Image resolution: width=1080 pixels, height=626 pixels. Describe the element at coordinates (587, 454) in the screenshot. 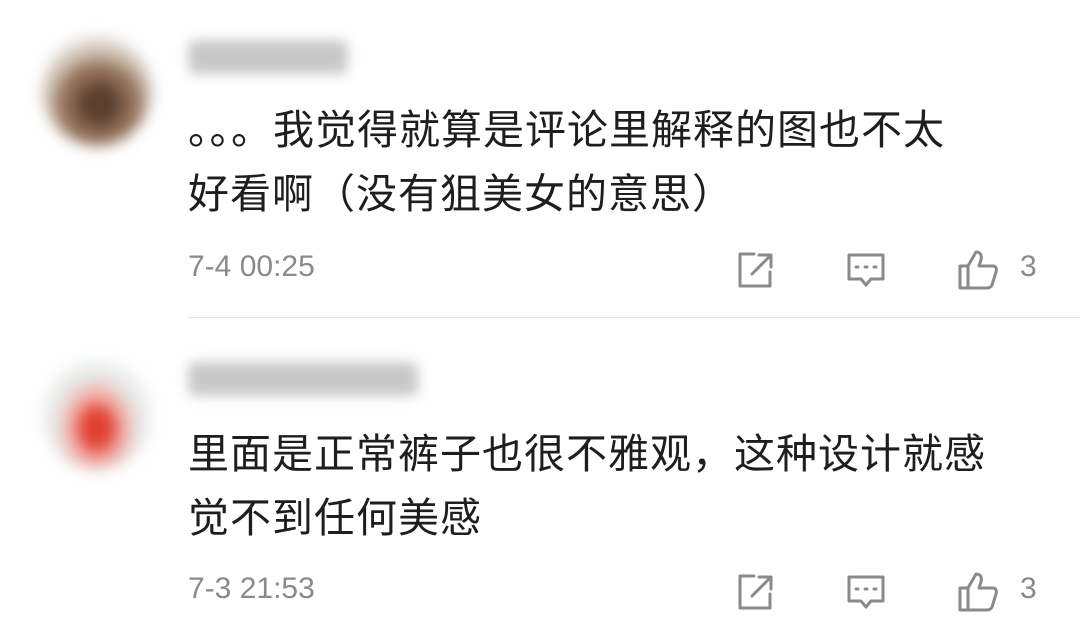

I see `comment-text-line: 里面是正常裤子也很不雅观，这种设计就感` at that location.